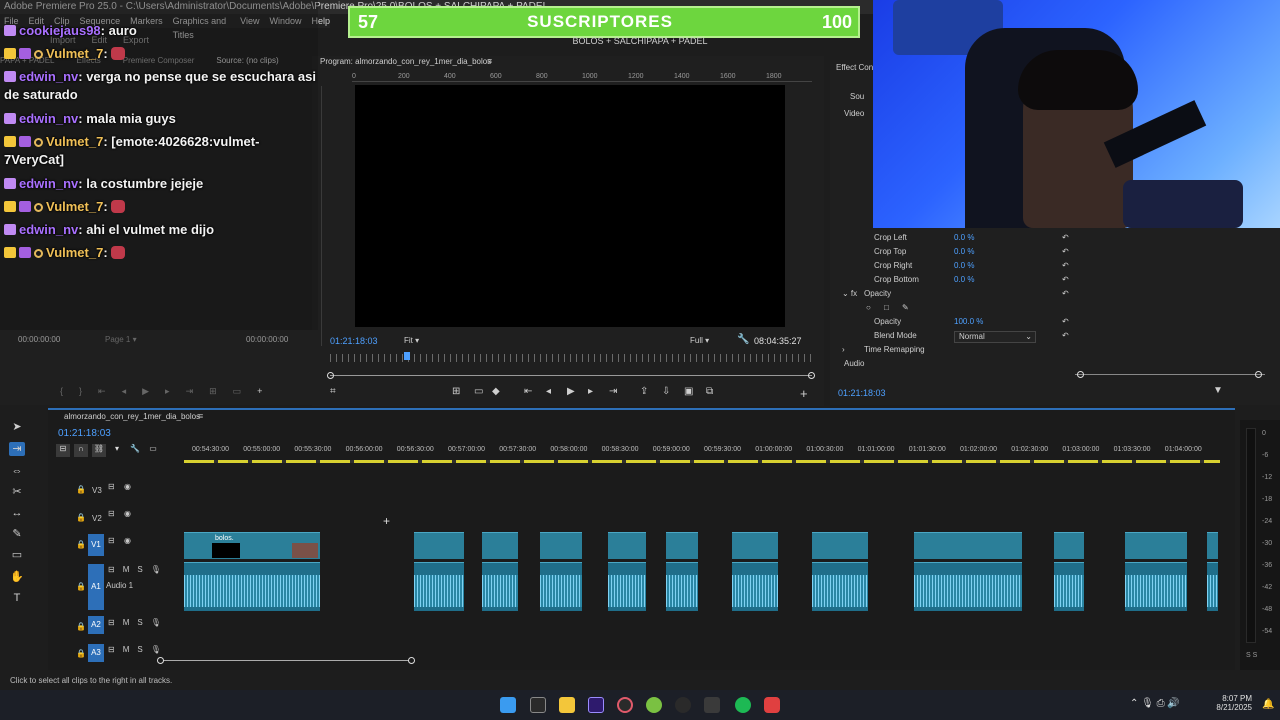 Image resolution: width=1280 pixels, height=720 pixels. I want to click on razor-tool-icon: ✂, so click(17, 492).